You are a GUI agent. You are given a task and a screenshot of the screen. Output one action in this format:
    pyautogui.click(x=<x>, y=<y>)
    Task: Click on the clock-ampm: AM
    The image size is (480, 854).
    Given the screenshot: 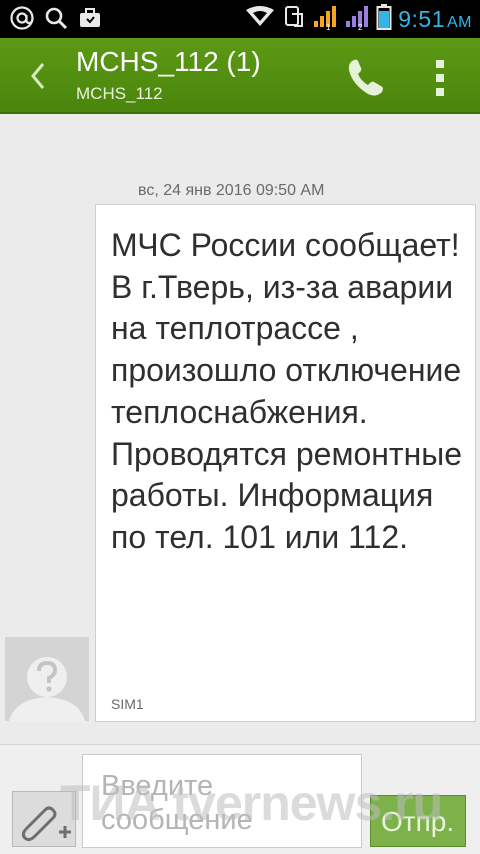 What is the action you would take?
    pyautogui.click(x=459, y=22)
    